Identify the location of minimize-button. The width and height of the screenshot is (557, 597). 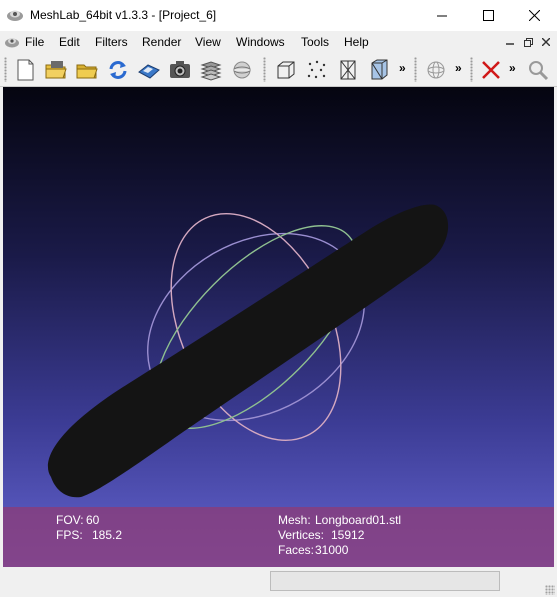
(442, 15).